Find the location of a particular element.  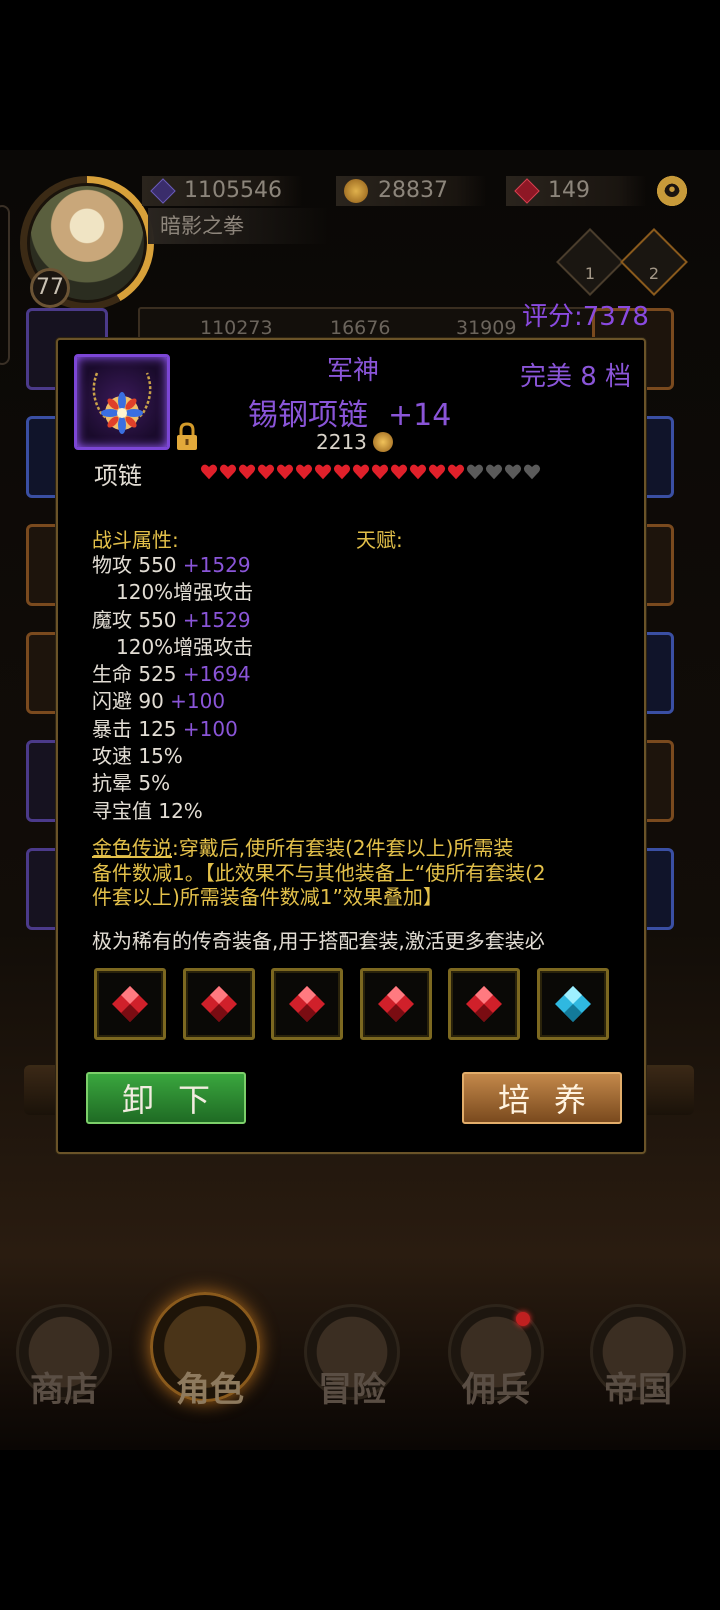

stat-row: 生命 525 +1694 is located at coordinates (222, 674).